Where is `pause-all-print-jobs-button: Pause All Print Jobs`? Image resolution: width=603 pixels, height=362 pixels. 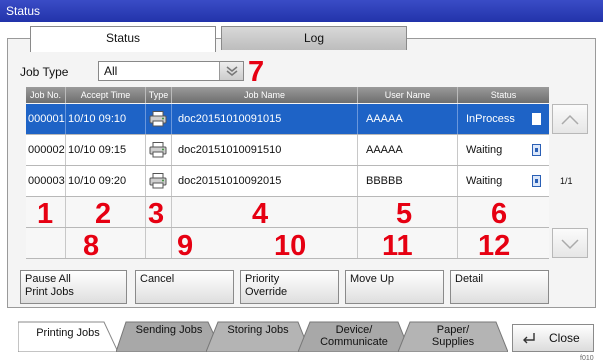
pause-all-print-jobs-button: Pause All Print Jobs is located at coordinates (73, 287).